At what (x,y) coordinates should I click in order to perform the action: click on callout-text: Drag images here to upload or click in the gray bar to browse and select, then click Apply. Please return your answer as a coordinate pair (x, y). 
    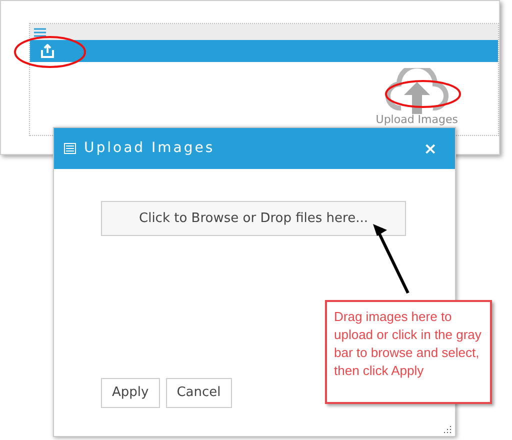
    Looking at the image, I should click on (408, 344).